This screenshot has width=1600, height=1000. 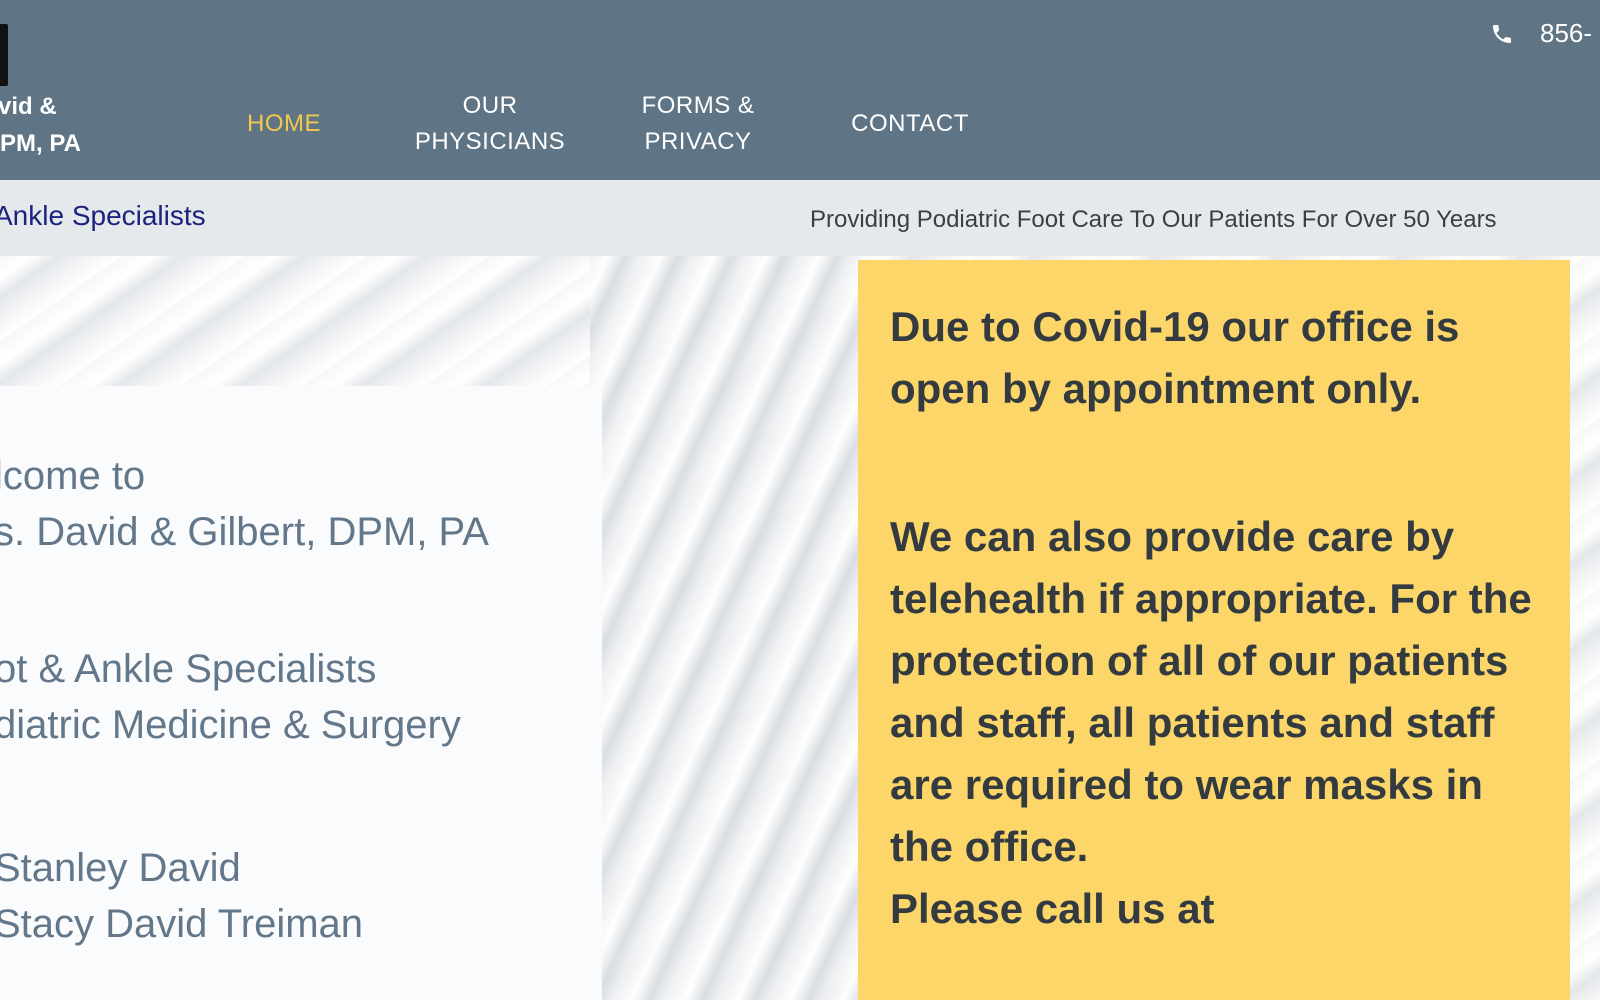 I want to click on welcome-doctors: Stanley David Stacy David Treiman, so click(x=181, y=896).